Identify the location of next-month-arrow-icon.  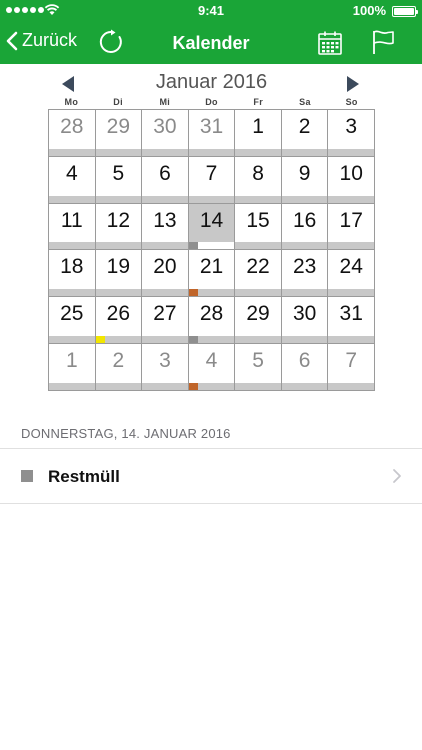
(353, 84).